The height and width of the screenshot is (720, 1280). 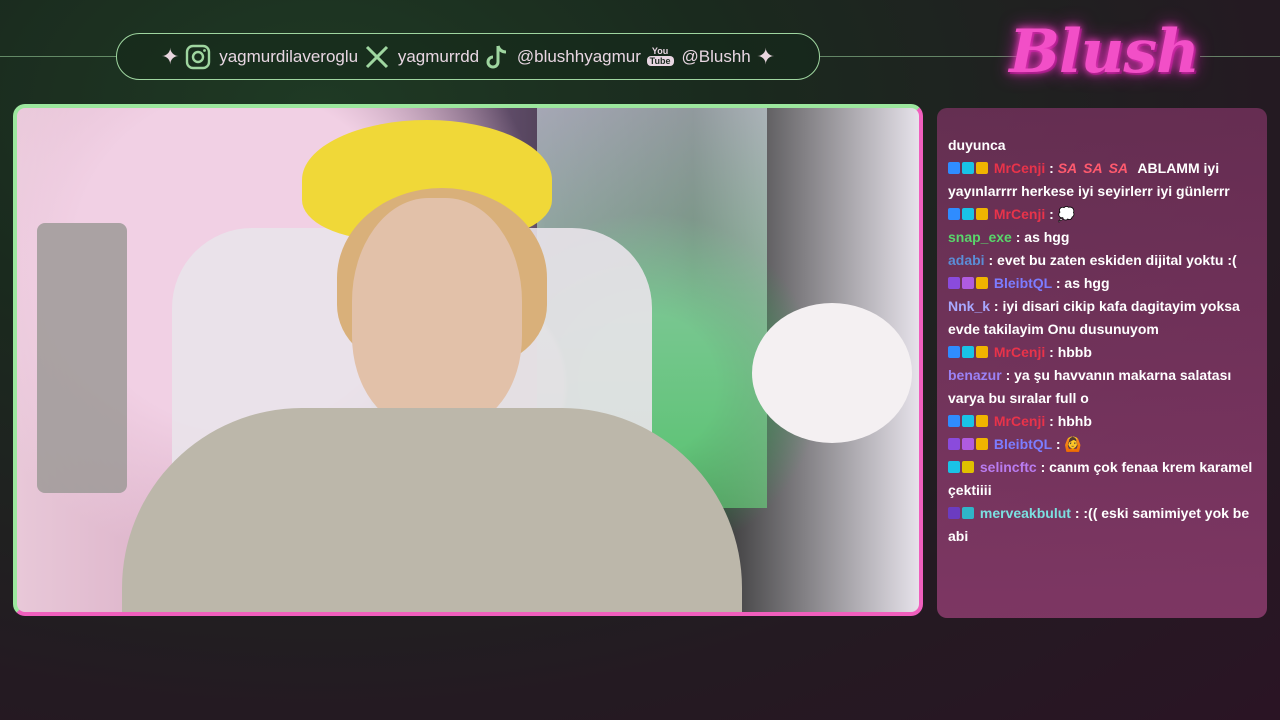 What do you see at coordinates (1117, 260) in the screenshot?
I see `chat-text: evet bu zaten eskiden dijital yoktu :(` at bounding box center [1117, 260].